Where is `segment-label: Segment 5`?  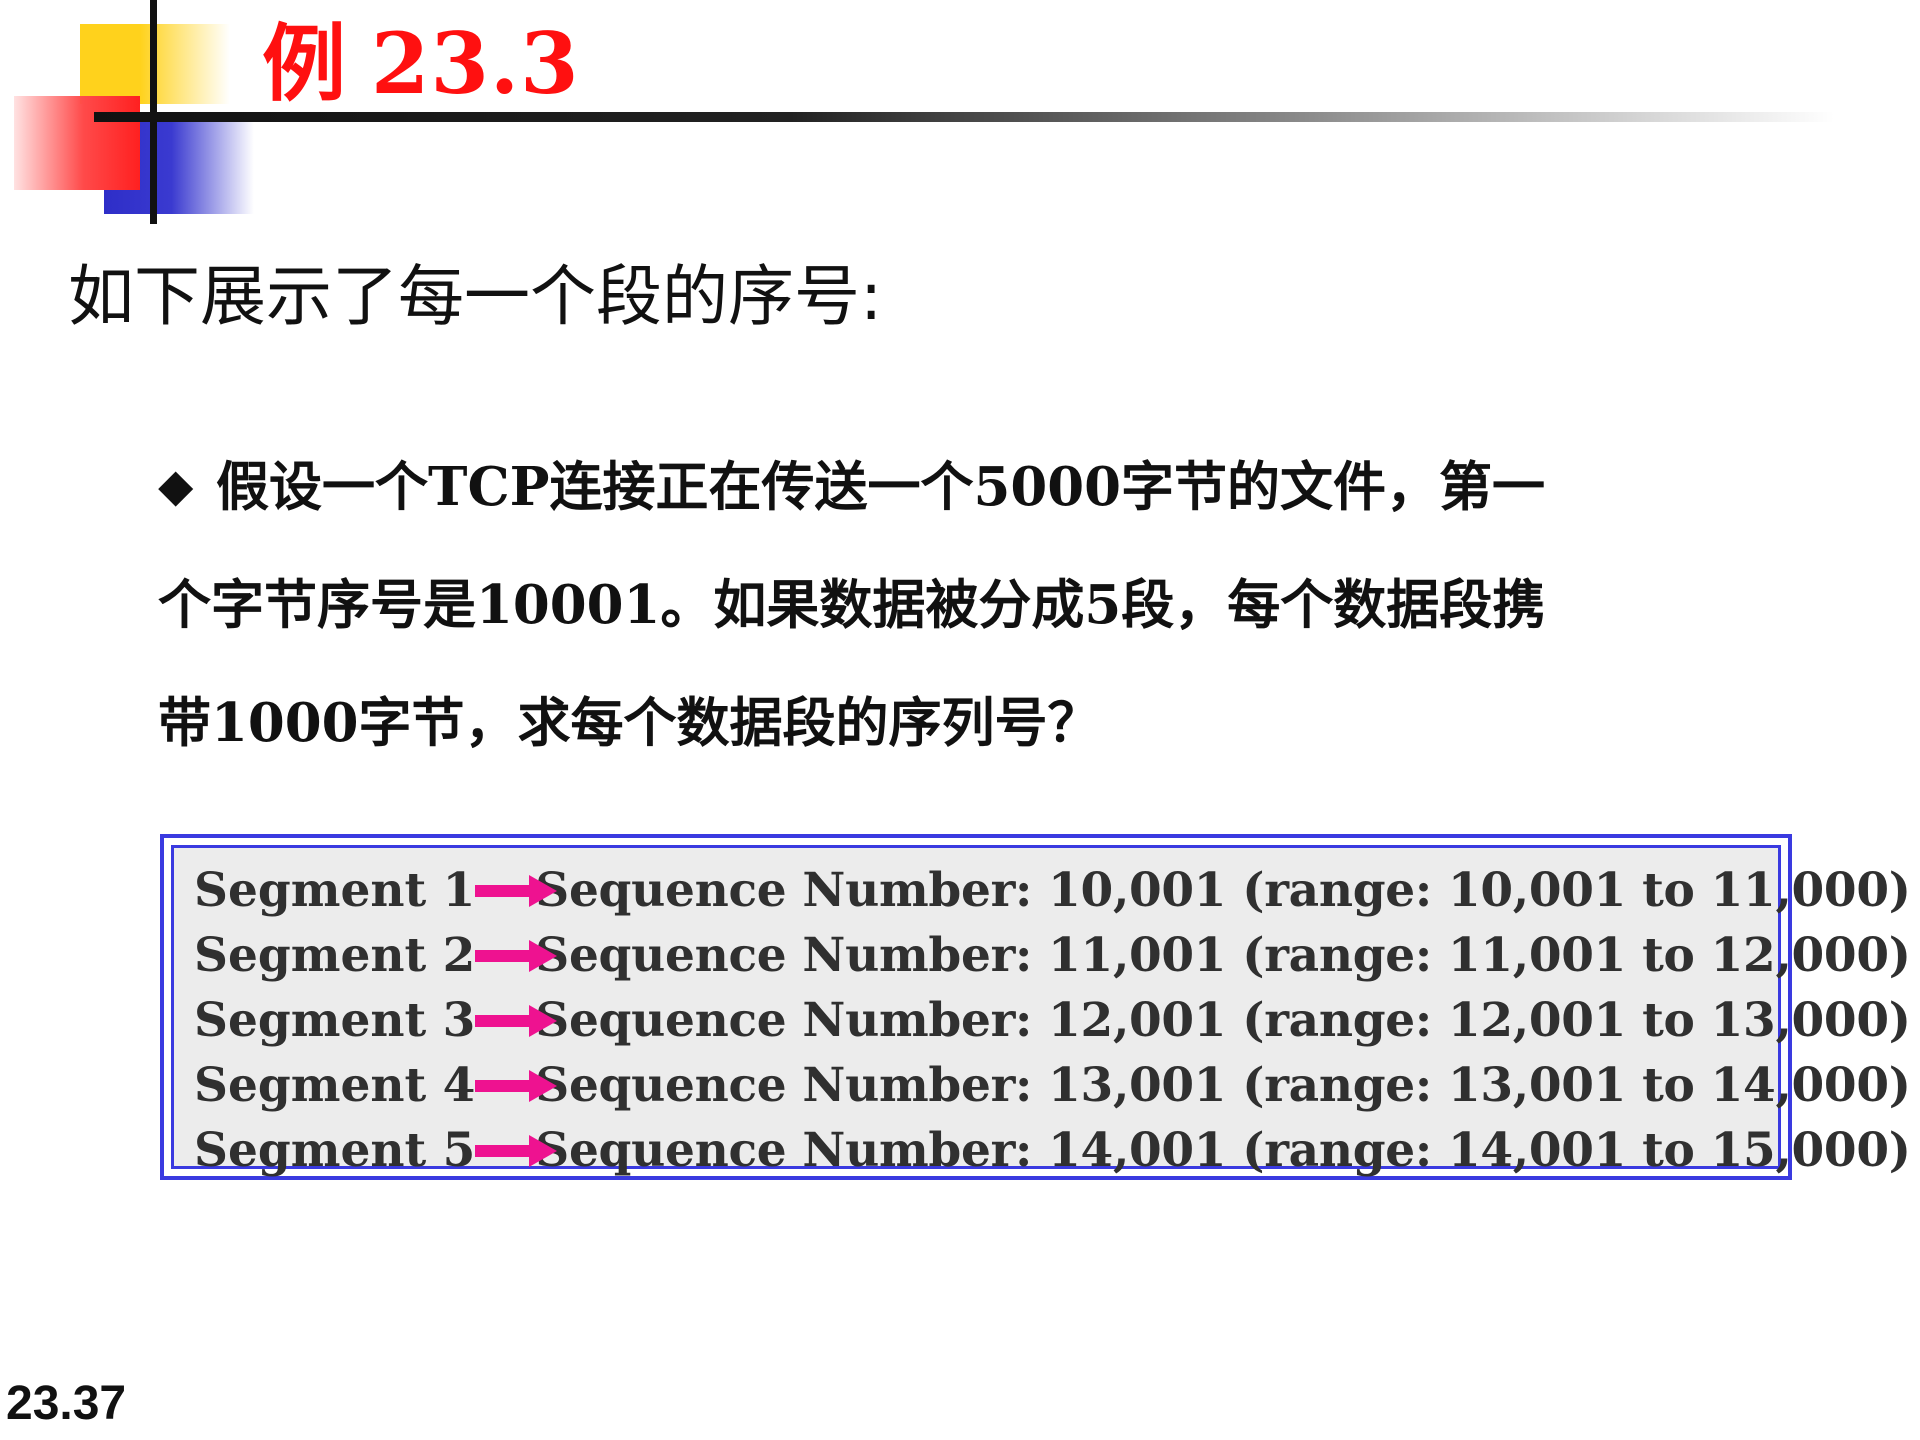 segment-label: Segment 5 is located at coordinates (335, 1150).